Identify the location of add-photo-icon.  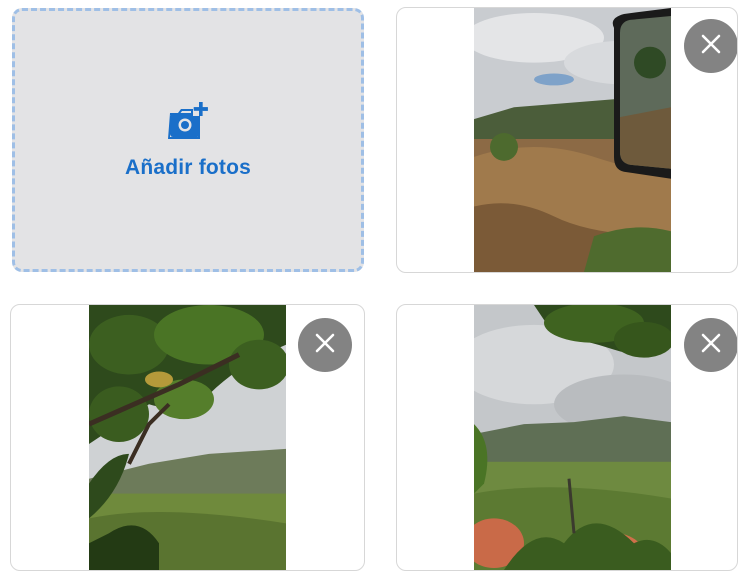
(188, 123).